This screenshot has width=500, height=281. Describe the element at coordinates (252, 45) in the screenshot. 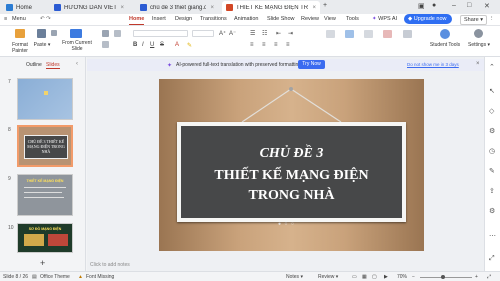

I see `align-left-icon: ≡` at that location.